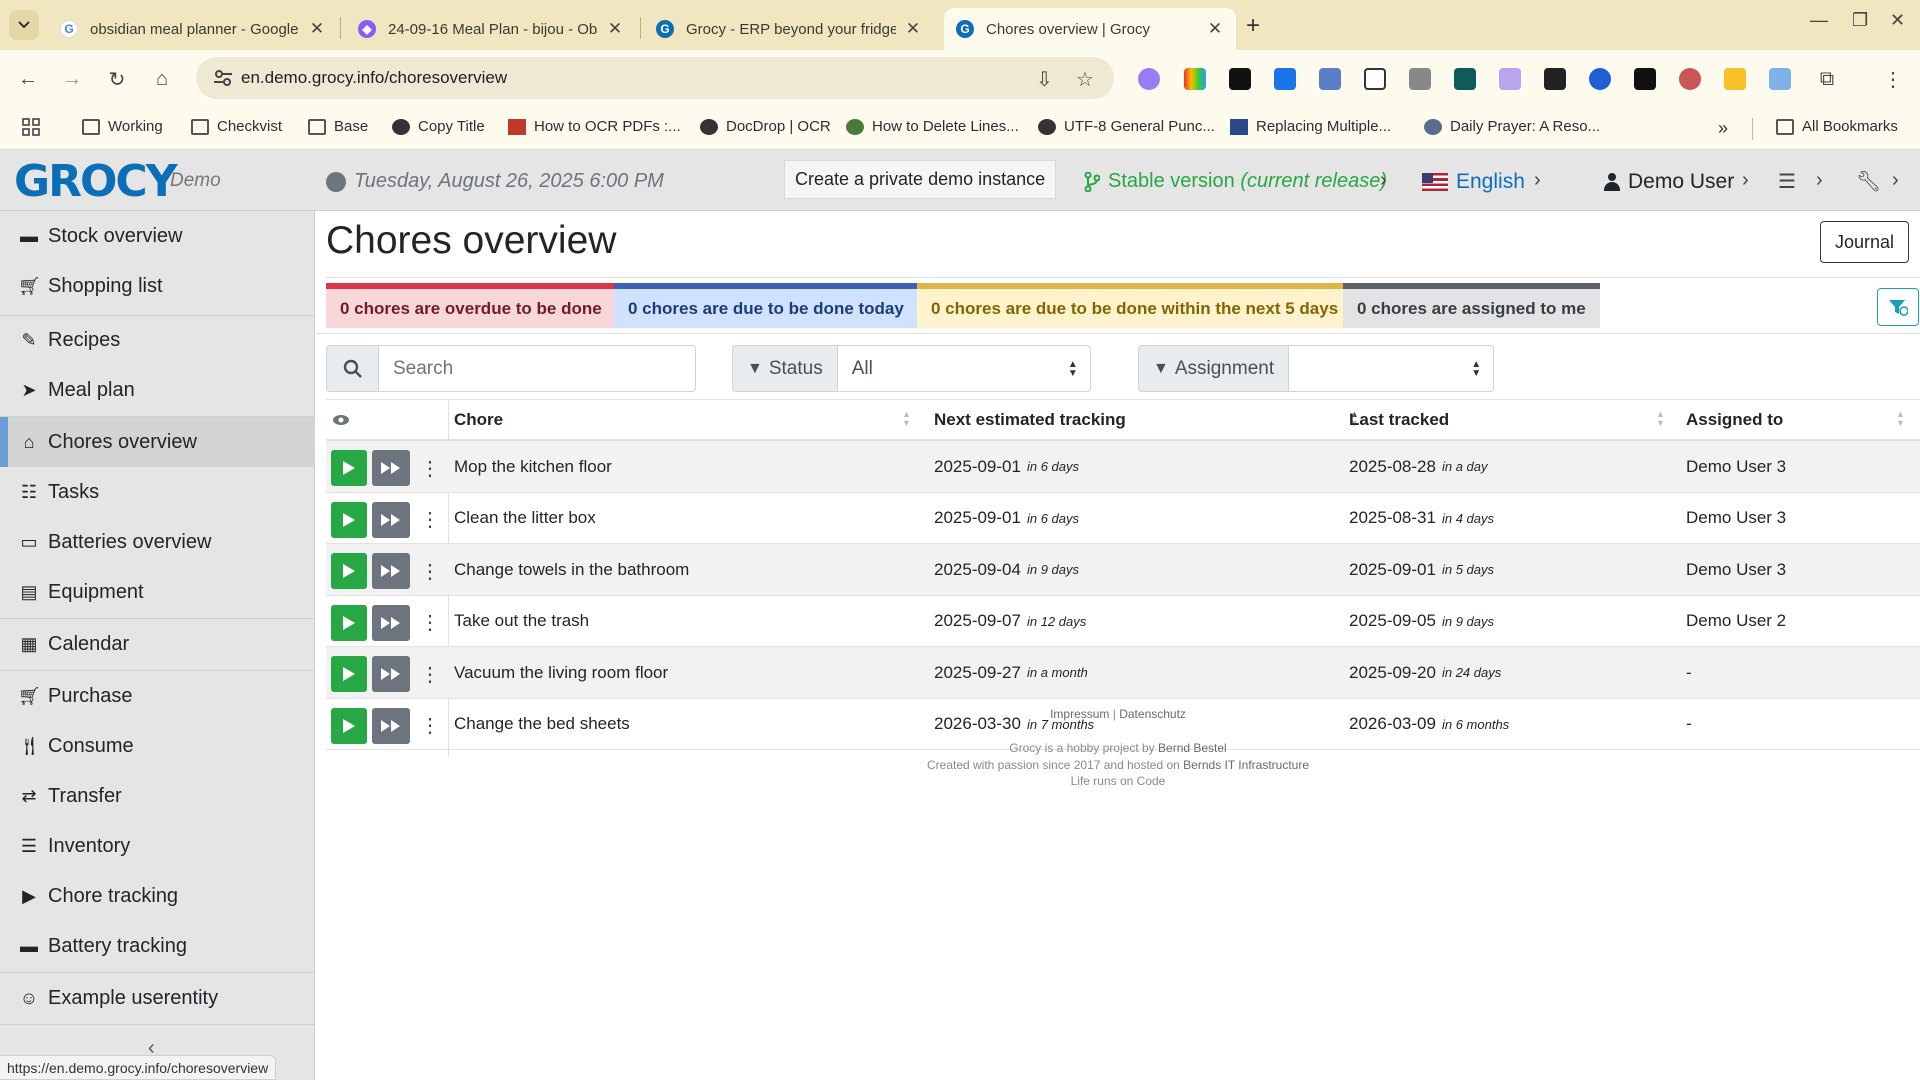  What do you see at coordinates (1044, 79) in the screenshot?
I see `install-app-icon: ⇩` at bounding box center [1044, 79].